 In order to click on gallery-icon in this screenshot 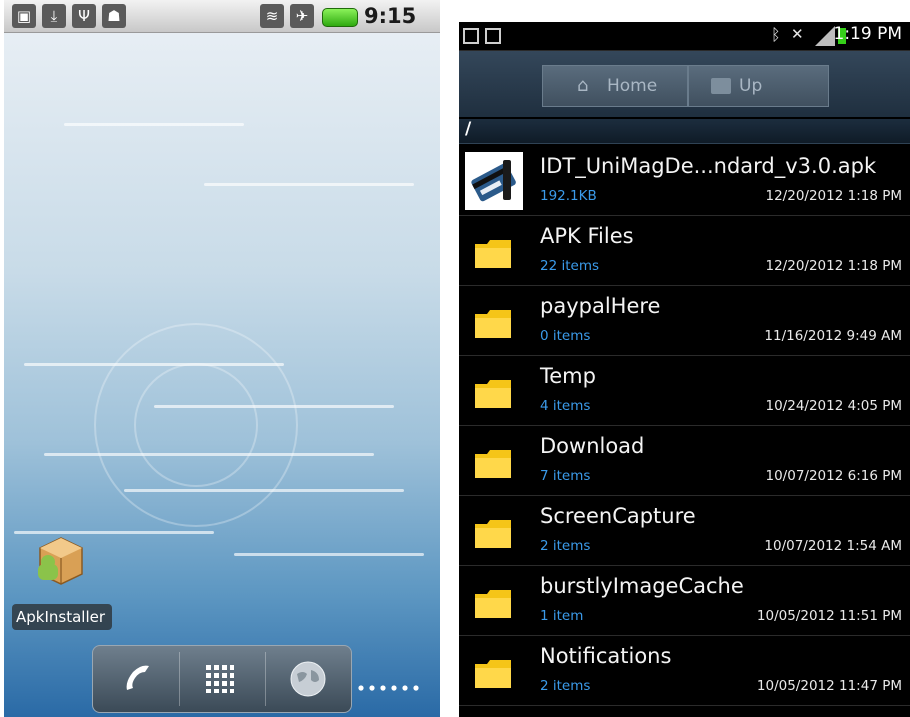, I will do `click(471, 36)`.